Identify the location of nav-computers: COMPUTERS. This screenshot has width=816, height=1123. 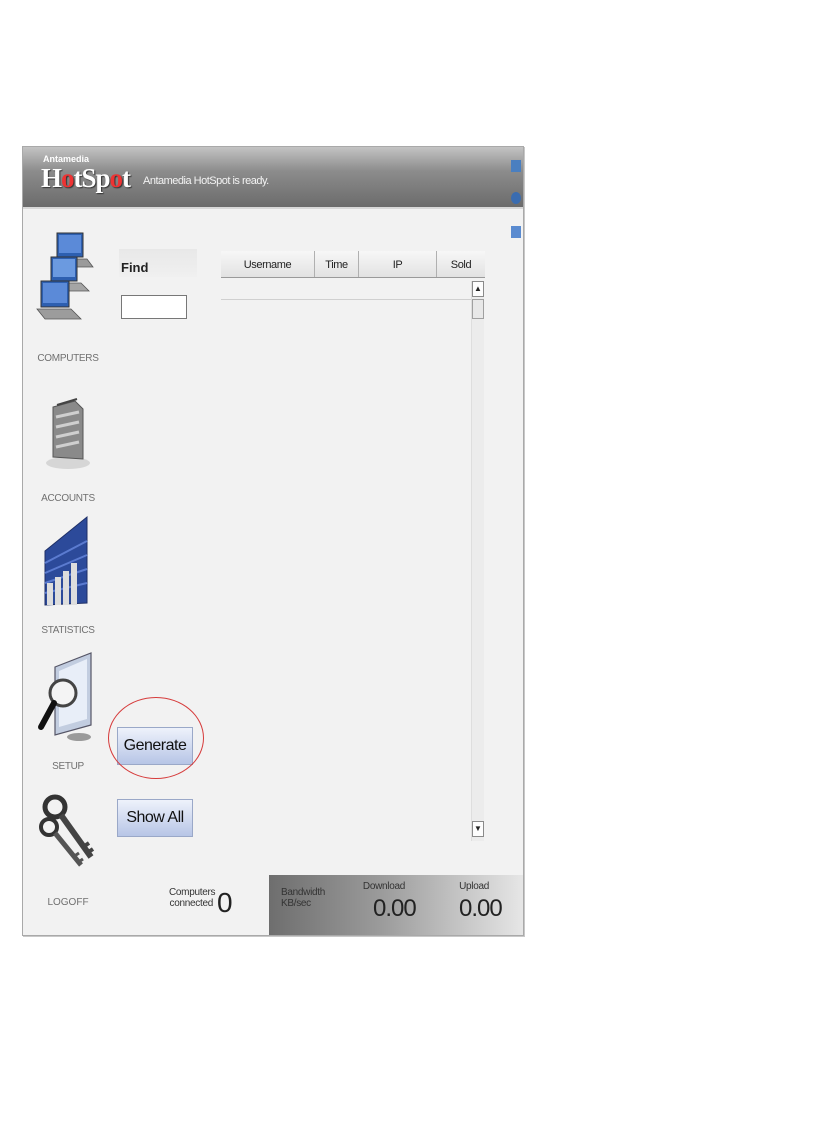
(68, 299).